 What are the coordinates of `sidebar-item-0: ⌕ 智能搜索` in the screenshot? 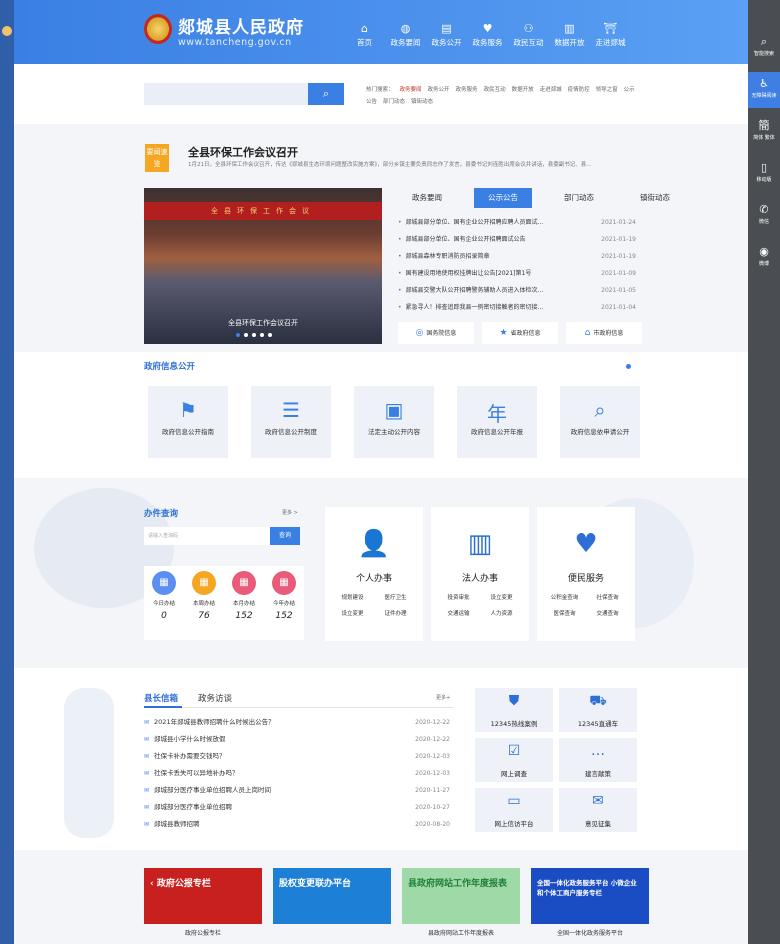 It's located at (764, 48).